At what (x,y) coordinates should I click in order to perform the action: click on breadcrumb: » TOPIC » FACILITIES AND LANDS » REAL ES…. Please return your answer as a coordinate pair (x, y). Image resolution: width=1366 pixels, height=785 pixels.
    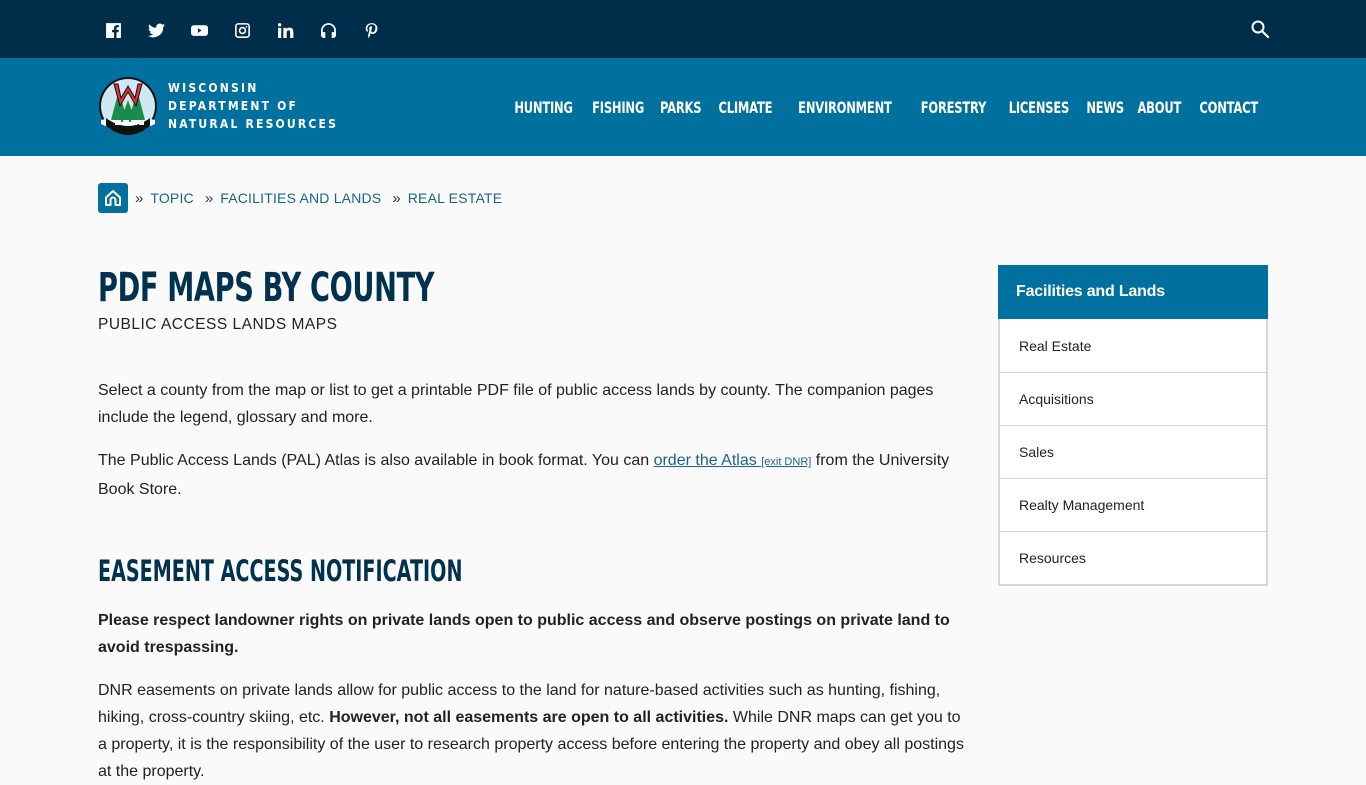
    Looking at the image, I should click on (300, 198).